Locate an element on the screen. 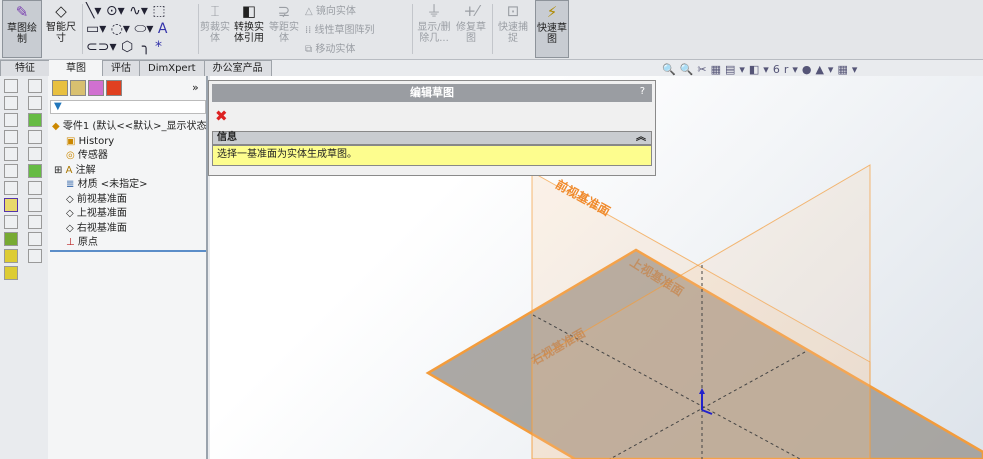 The width and height of the screenshot is (983, 459). slot-polygon-fillet-icons: ⊂⊃▾ ⬡ ╮ * is located at coordinates (126, 47).